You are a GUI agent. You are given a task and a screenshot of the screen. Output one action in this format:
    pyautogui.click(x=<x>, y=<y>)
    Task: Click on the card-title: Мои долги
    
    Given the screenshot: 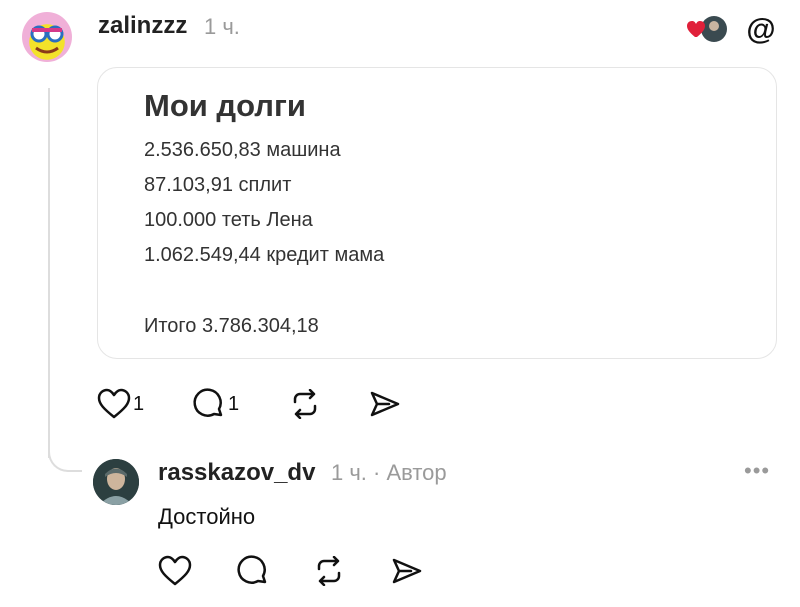 What is the action you would take?
    pyautogui.click(x=225, y=105)
    